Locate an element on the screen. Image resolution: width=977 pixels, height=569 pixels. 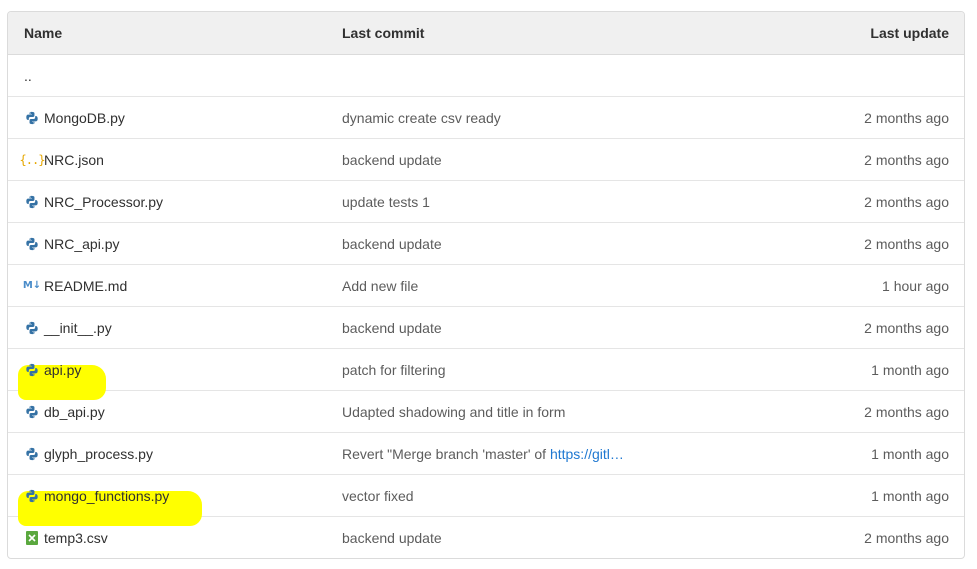
file-name-link: api.py is located at coordinates (62, 370).